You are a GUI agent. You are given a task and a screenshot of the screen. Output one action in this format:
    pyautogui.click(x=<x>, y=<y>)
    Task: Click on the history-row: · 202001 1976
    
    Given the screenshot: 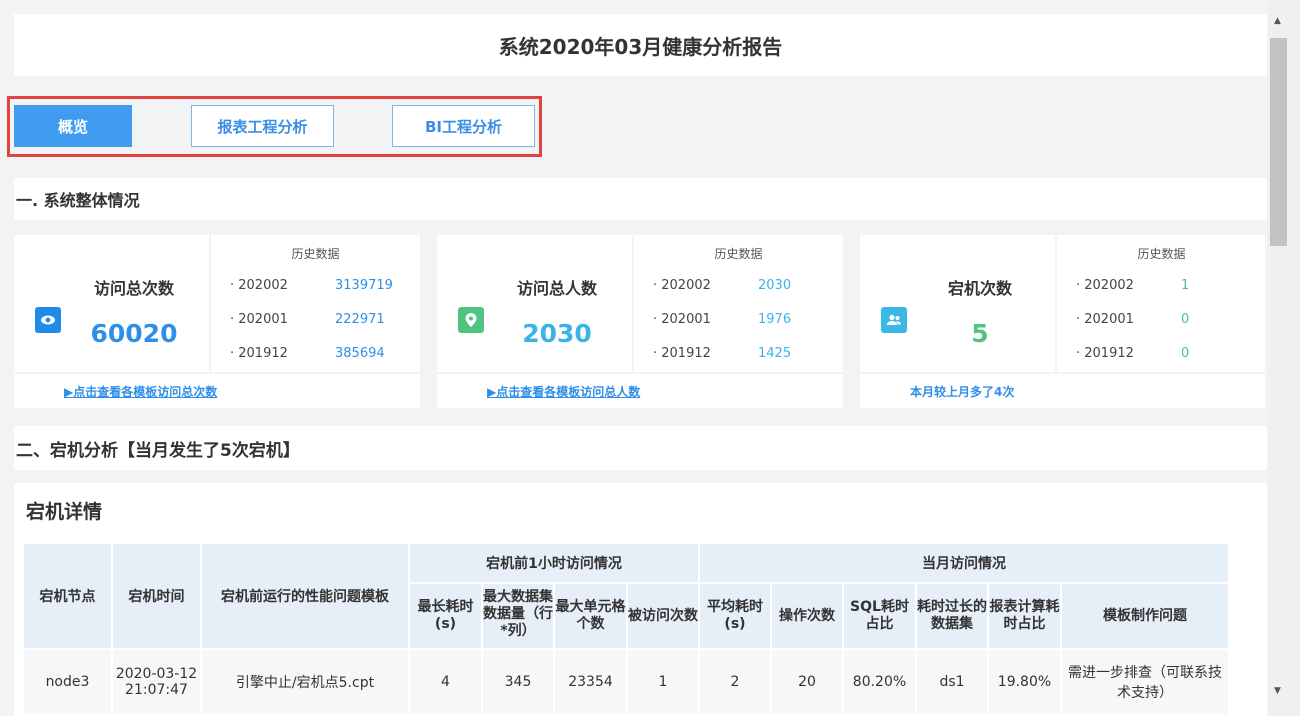 What is the action you would take?
    pyautogui.click(x=743, y=319)
    